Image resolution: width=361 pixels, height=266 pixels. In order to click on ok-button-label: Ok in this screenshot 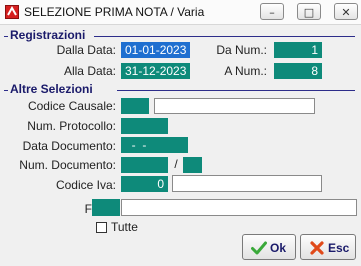, I will do `click(278, 248)`.